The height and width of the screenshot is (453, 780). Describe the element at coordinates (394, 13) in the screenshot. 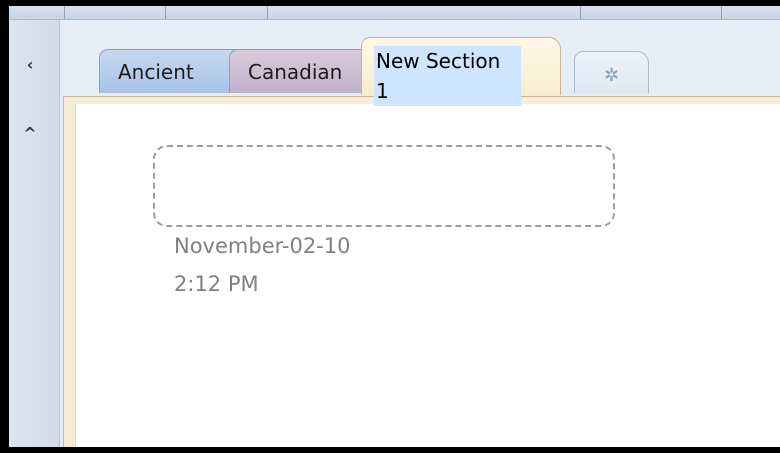

I see `ribbon-edge` at that location.